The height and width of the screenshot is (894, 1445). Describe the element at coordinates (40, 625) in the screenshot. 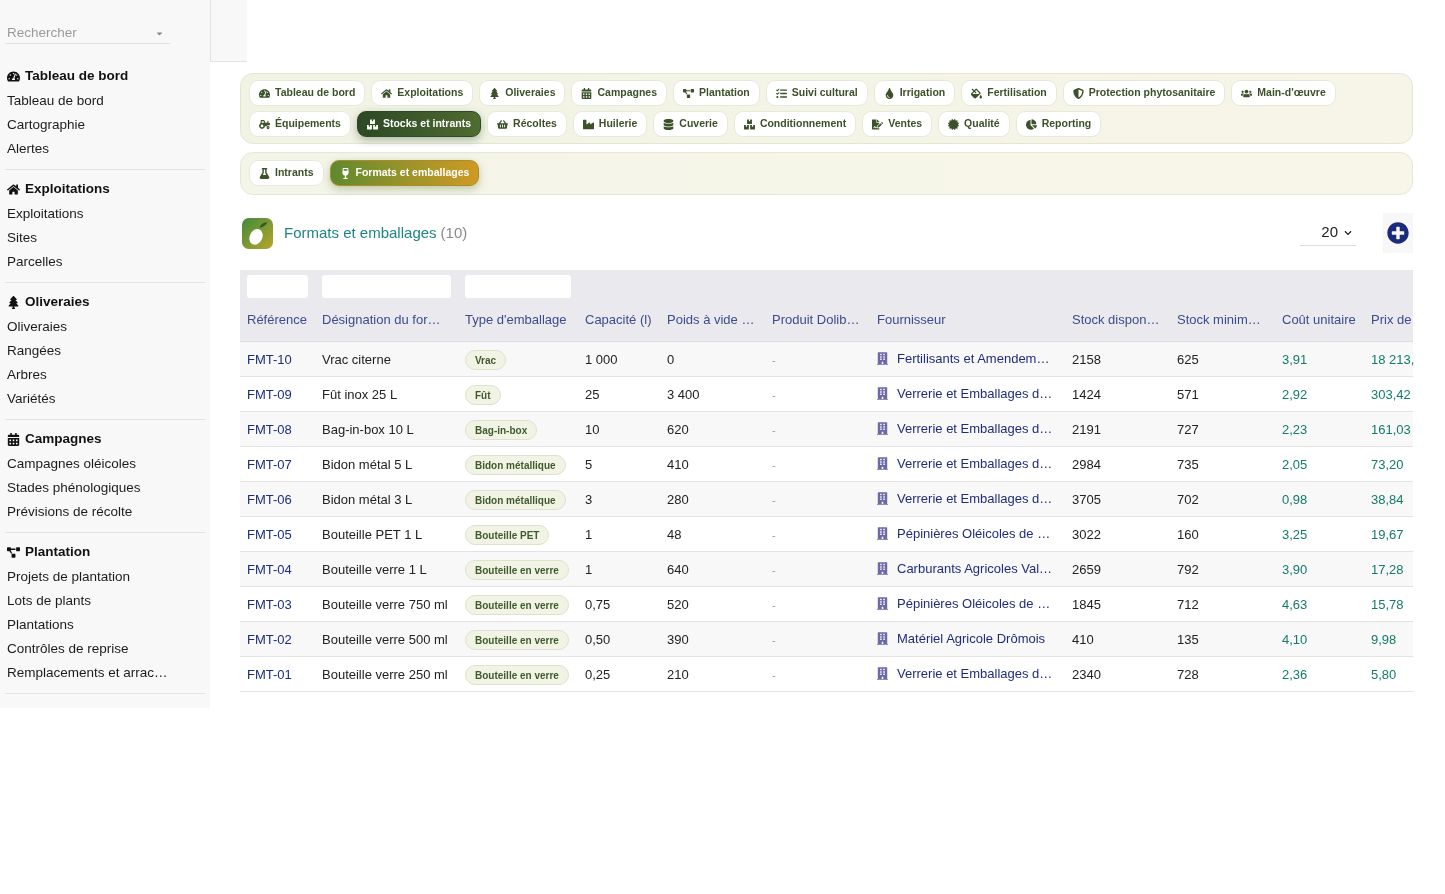

I see `sidebar-item: Plantations` at that location.